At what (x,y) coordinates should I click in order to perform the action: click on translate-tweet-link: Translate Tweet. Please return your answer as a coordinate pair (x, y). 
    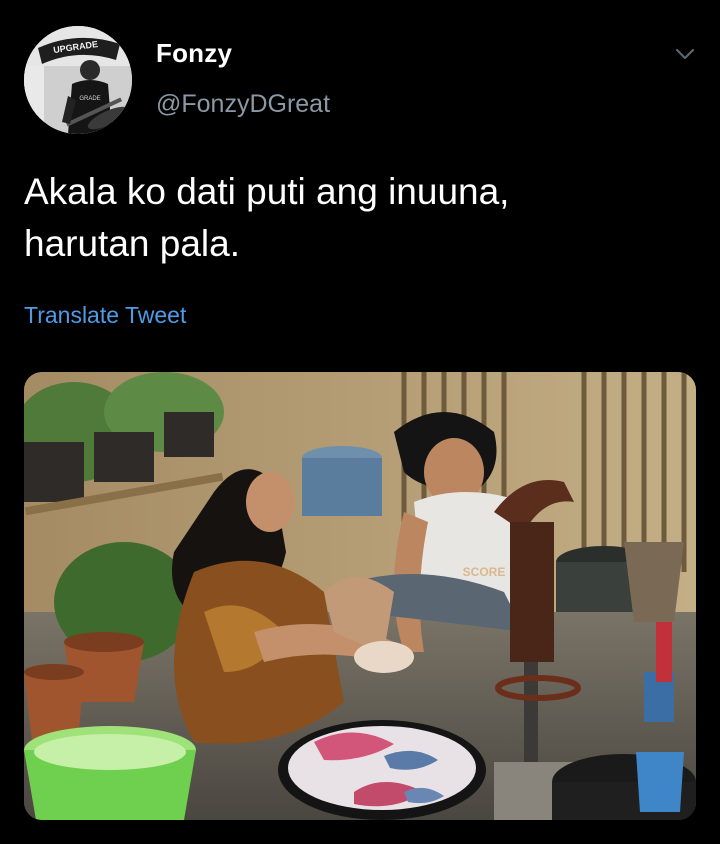
    Looking at the image, I should click on (105, 315).